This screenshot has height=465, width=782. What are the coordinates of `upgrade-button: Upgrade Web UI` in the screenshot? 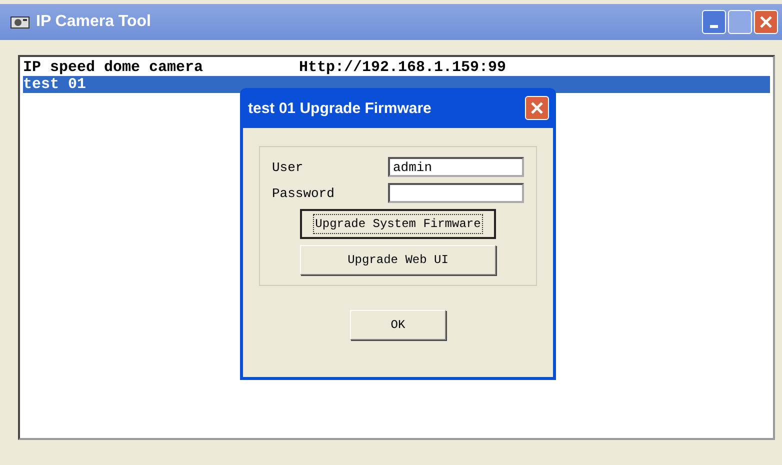 It's located at (398, 260).